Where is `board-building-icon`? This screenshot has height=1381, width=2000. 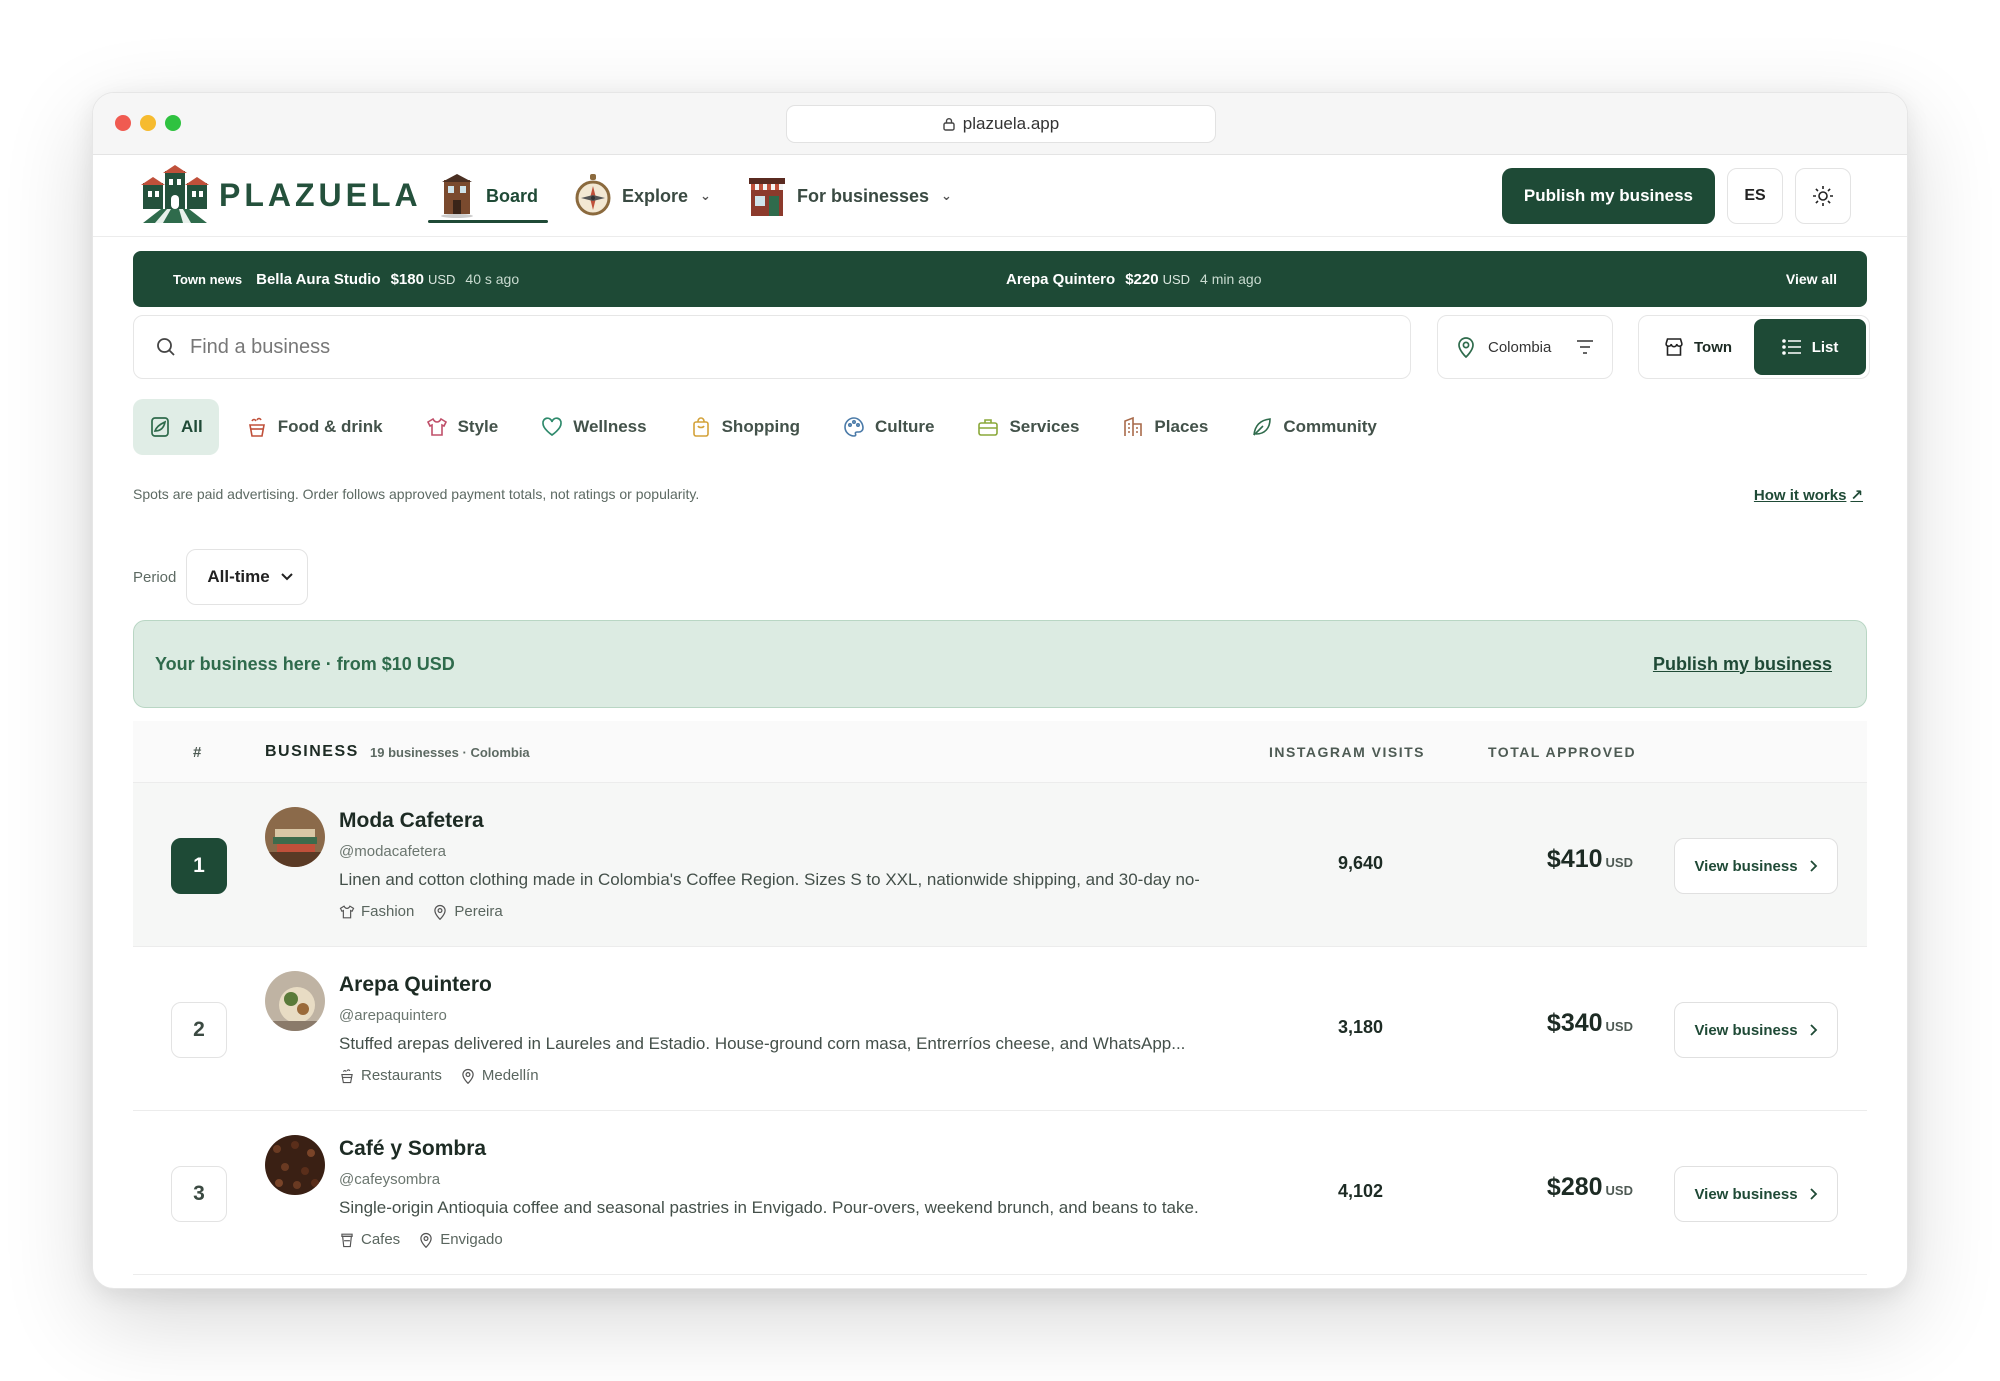
board-building-icon is located at coordinates (457, 196).